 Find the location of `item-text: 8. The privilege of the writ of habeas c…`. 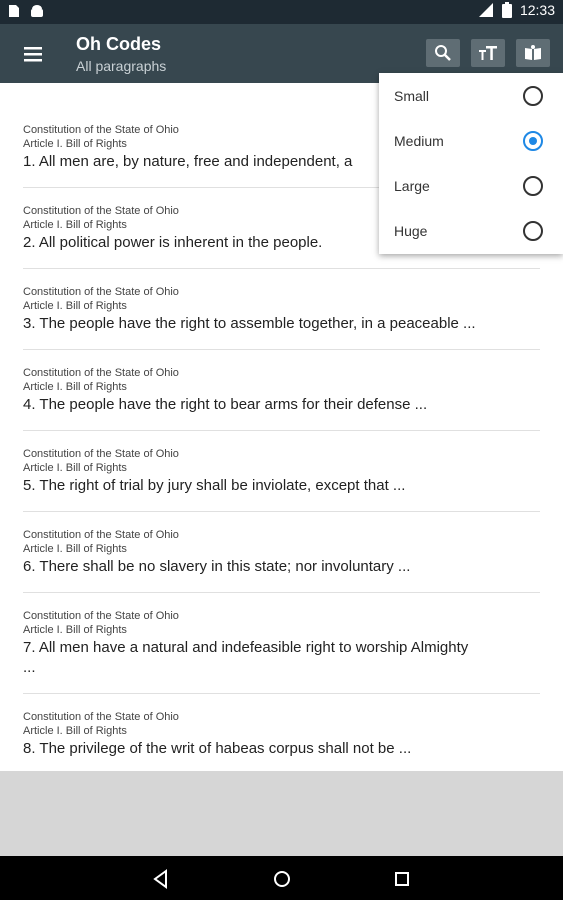

item-text: 8. The privilege of the writ of habeas c… is located at coordinates (217, 748).